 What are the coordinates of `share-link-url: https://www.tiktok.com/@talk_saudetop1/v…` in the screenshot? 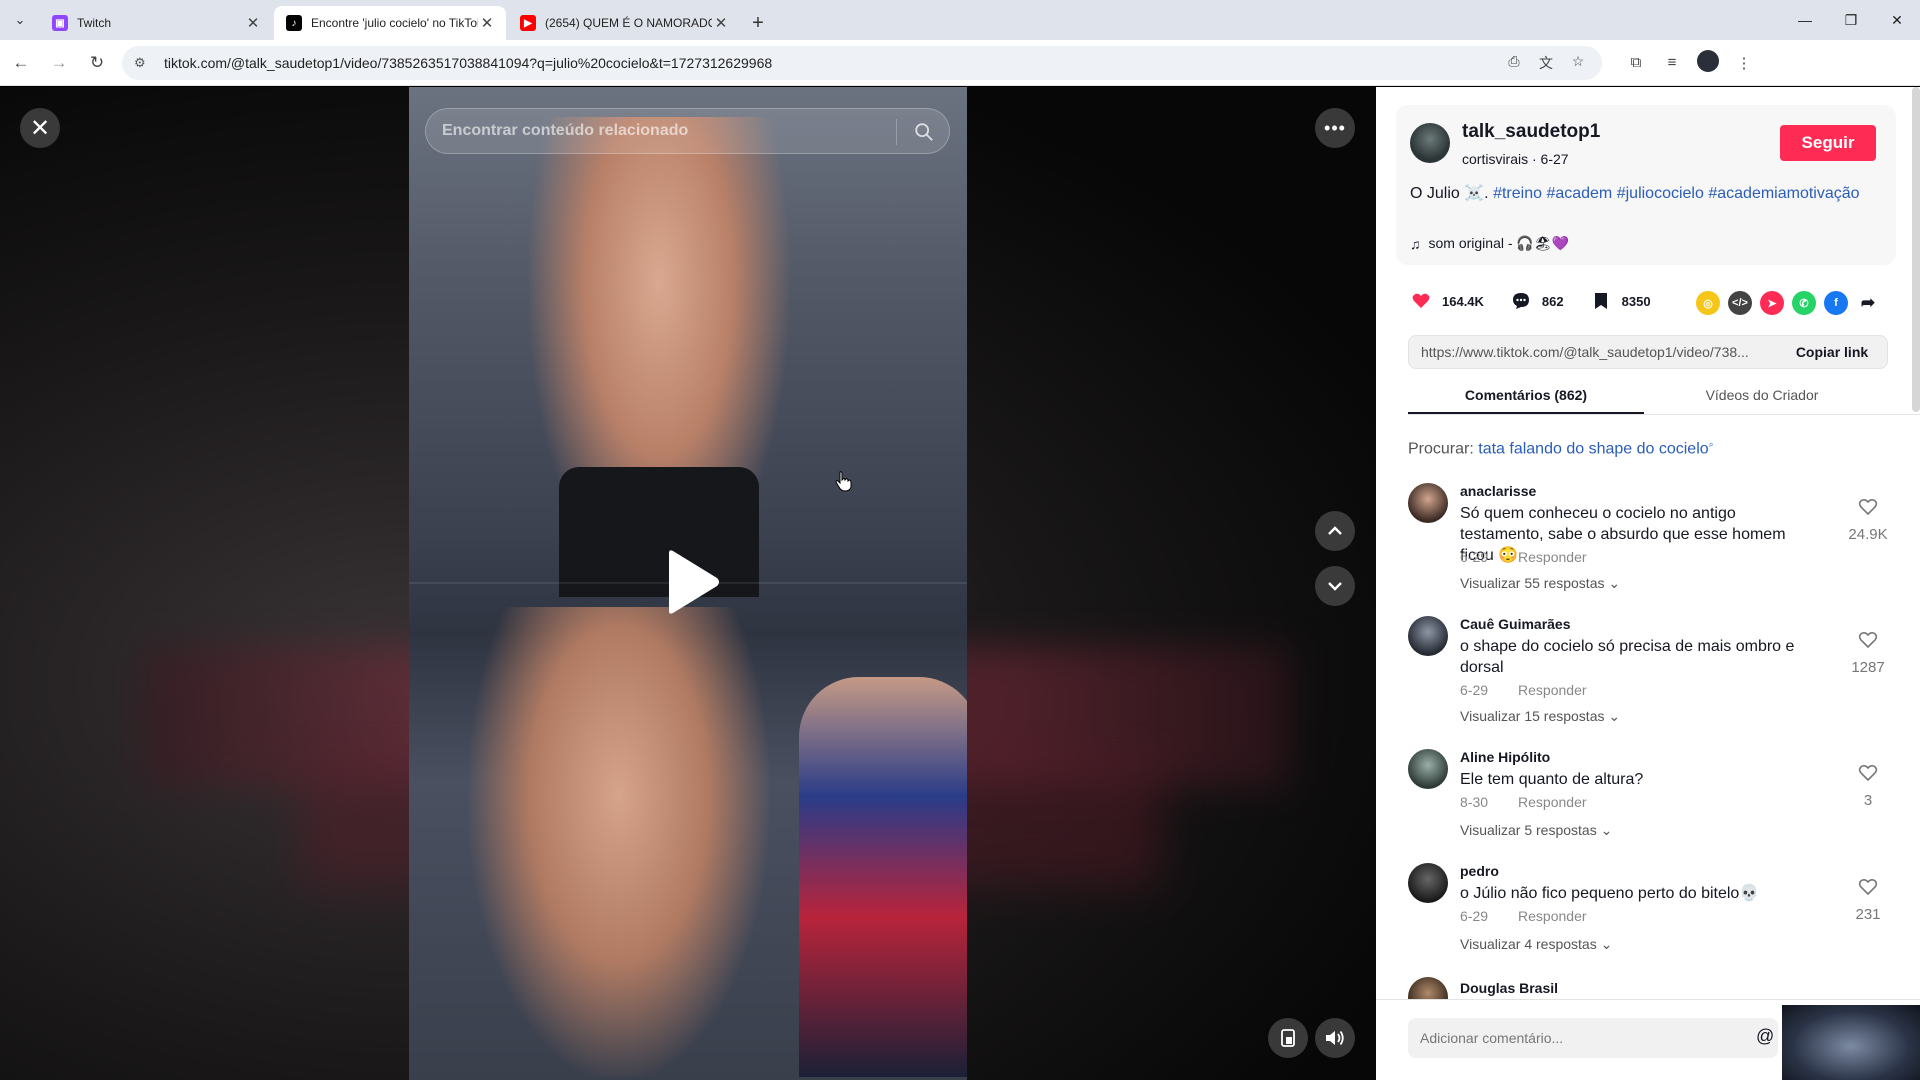 It's located at (1593, 352).